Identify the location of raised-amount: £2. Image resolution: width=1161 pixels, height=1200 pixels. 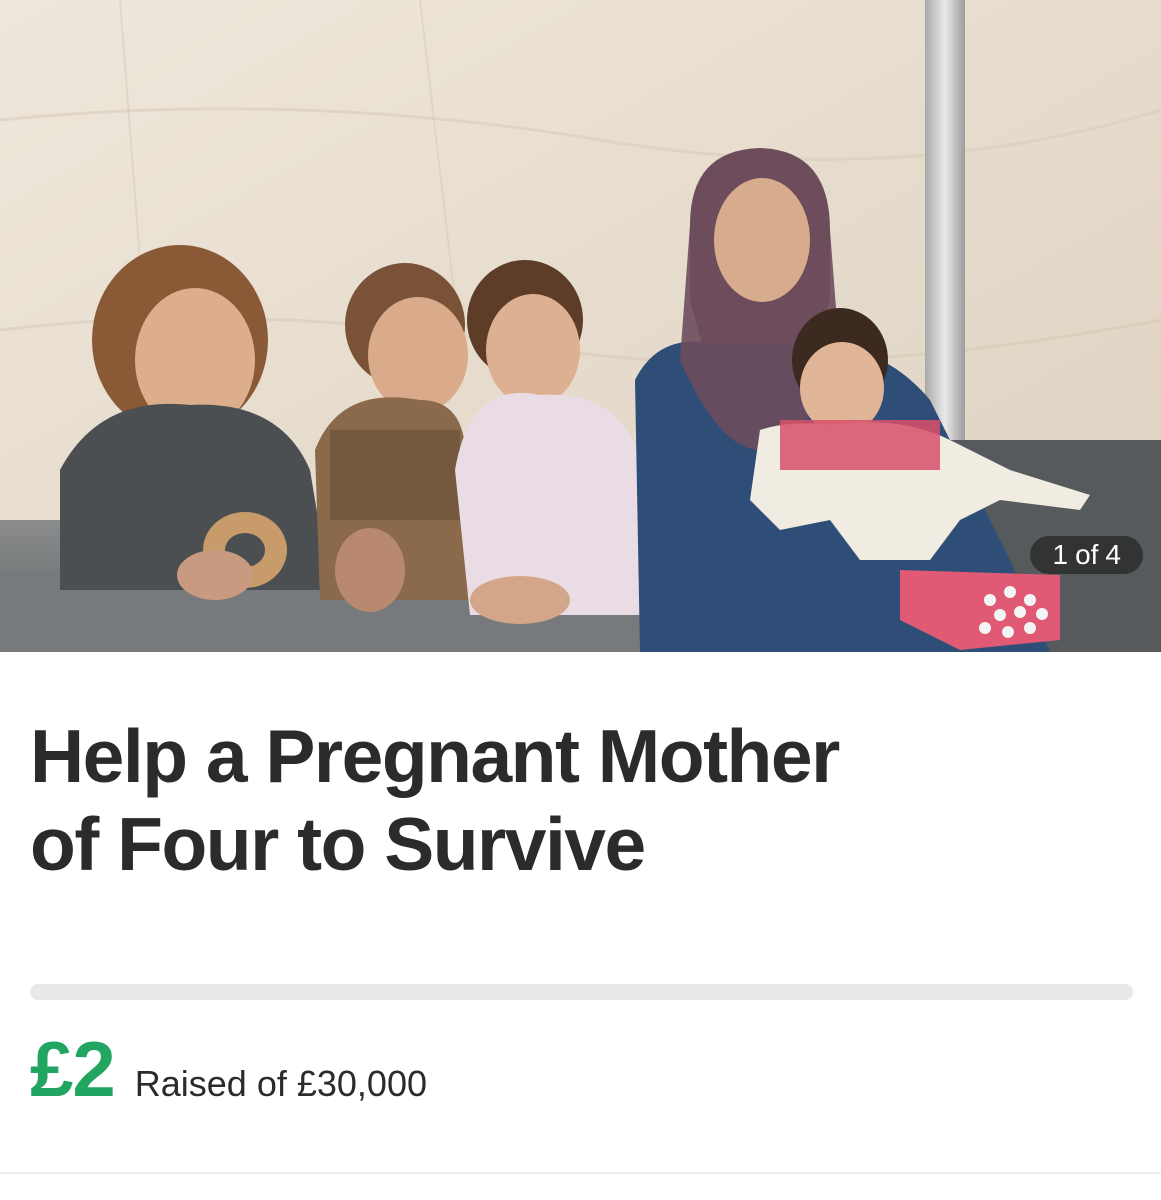
(73, 1069).